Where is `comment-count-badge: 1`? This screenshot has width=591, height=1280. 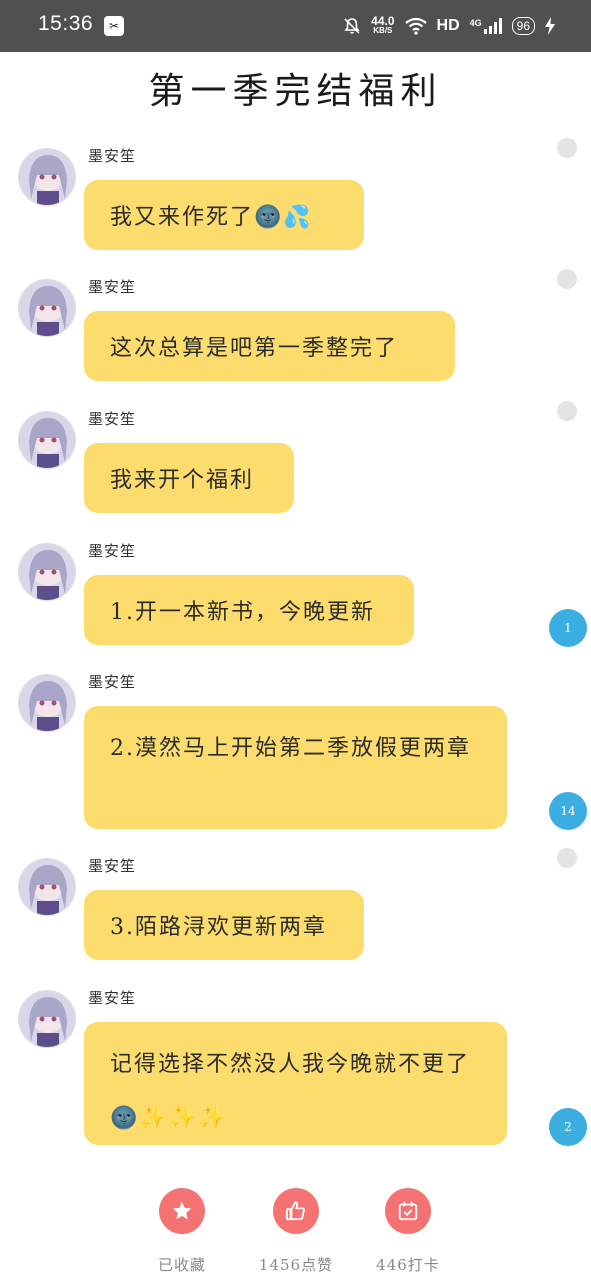
comment-count-badge: 1 is located at coordinates (568, 628).